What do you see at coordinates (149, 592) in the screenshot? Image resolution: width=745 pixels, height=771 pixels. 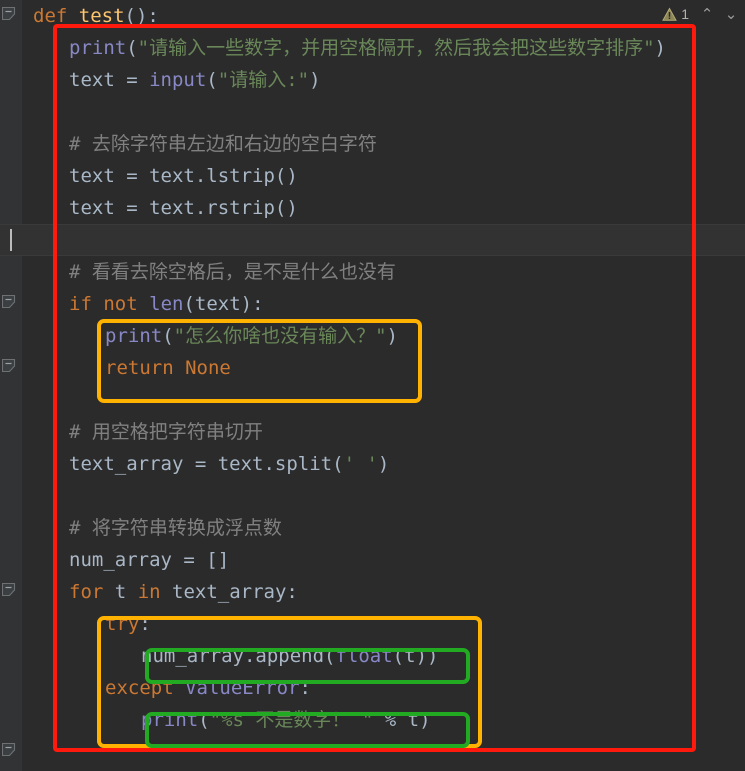 I see `code-token: in` at bounding box center [149, 592].